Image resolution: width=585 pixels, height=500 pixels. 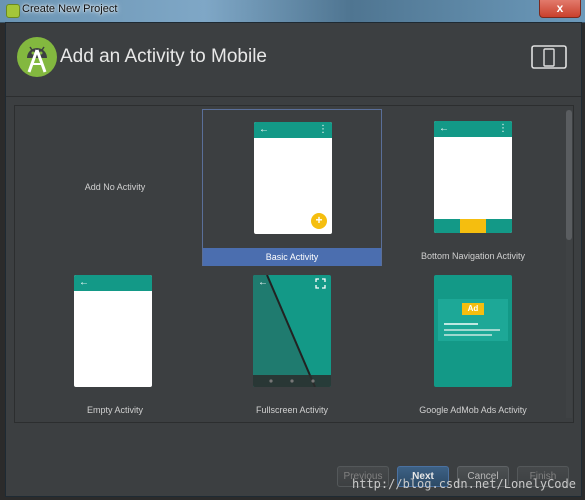 What do you see at coordinates (292, 410) in the screenshot?
I see `tile-label: Fullscreen Activity` at bounding box center [292, 410].